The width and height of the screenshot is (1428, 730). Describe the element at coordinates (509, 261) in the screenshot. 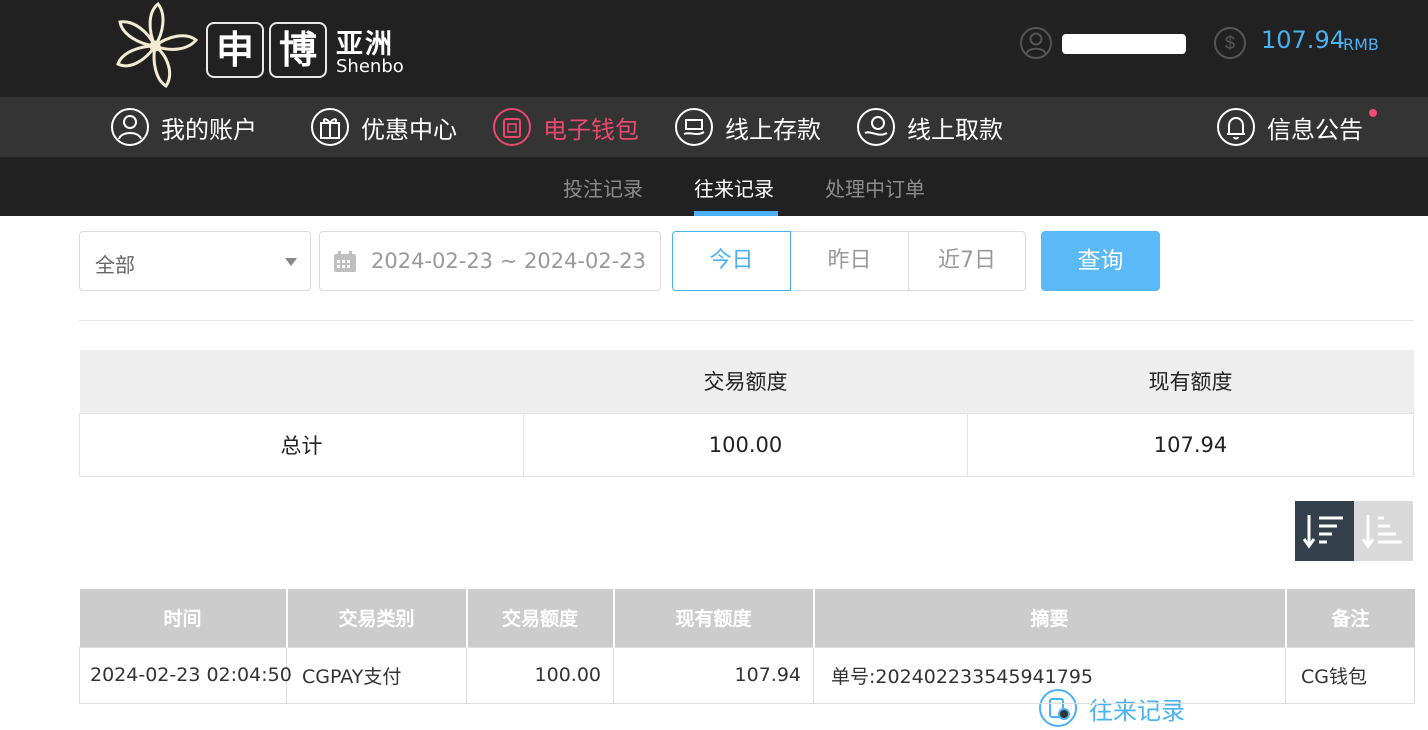

I see `date-range-value: 2024-02-23 ~ 2024-02-23` at that location.